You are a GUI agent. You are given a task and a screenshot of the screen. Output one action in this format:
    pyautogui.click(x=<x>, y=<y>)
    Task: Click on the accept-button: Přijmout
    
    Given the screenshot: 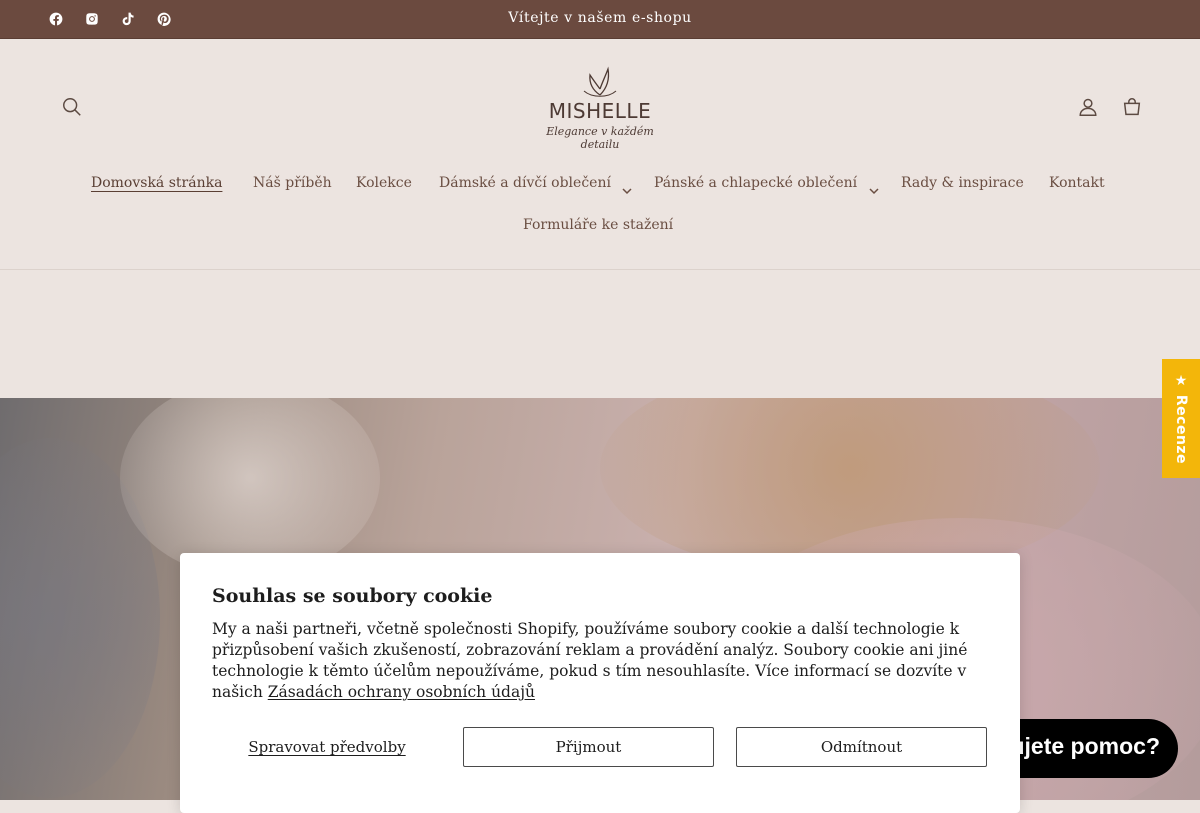 What is the action you would take?
    pyautogui.click(x=588, y=747)
    